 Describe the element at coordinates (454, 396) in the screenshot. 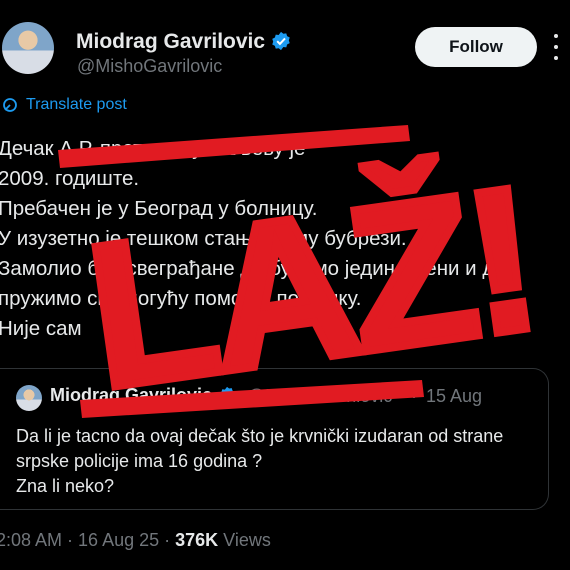

I see `quoted-post-date: 15 Aug` at that location.